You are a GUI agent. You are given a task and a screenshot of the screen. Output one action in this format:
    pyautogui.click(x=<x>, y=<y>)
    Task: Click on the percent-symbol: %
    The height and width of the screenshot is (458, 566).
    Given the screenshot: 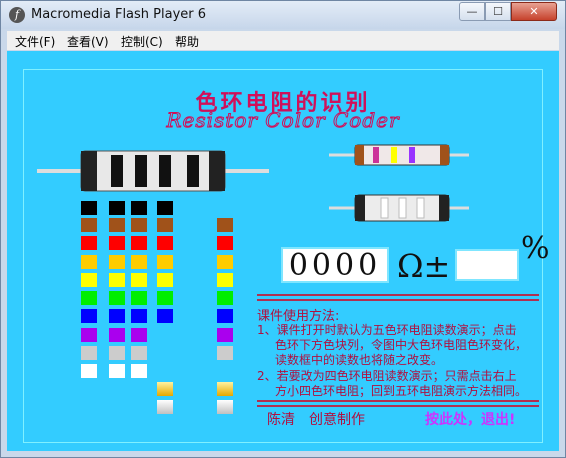 What is the action you would take?
    pyautogui.click(x=535, y=248)
    